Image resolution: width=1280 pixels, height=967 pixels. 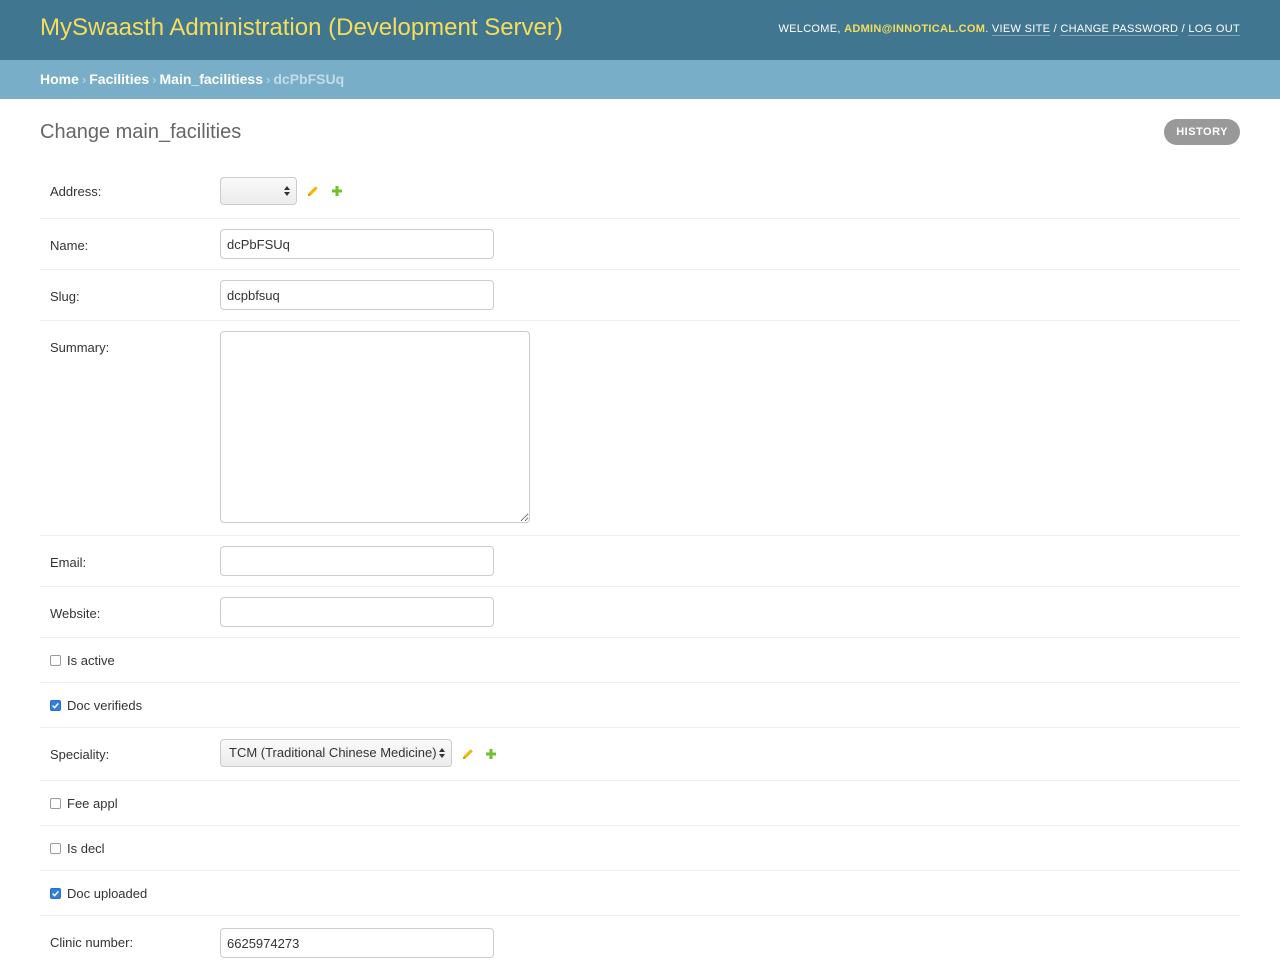 What do you see at coordinates (809, 29) in the screenshot?
I see `welcome-text: Welcome,` at bounding box center [809, 29].